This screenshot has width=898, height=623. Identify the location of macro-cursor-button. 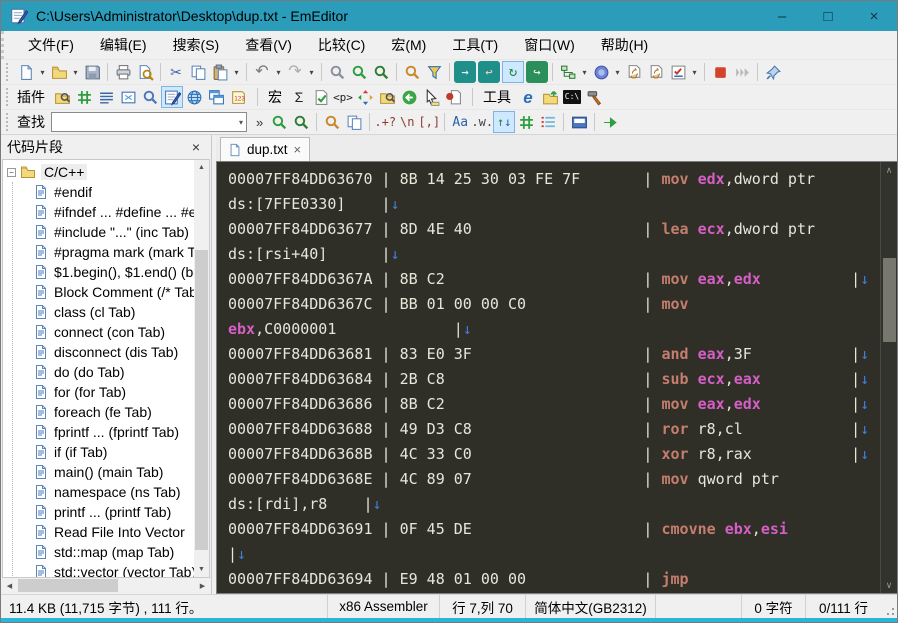
(431, 97).